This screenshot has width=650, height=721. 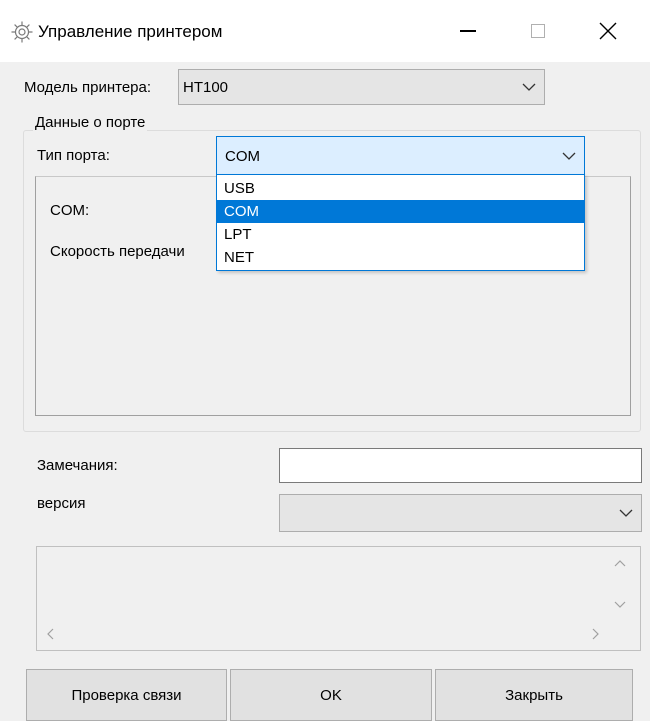 I want to click on minimize-icon, so click(x=468, y=31).